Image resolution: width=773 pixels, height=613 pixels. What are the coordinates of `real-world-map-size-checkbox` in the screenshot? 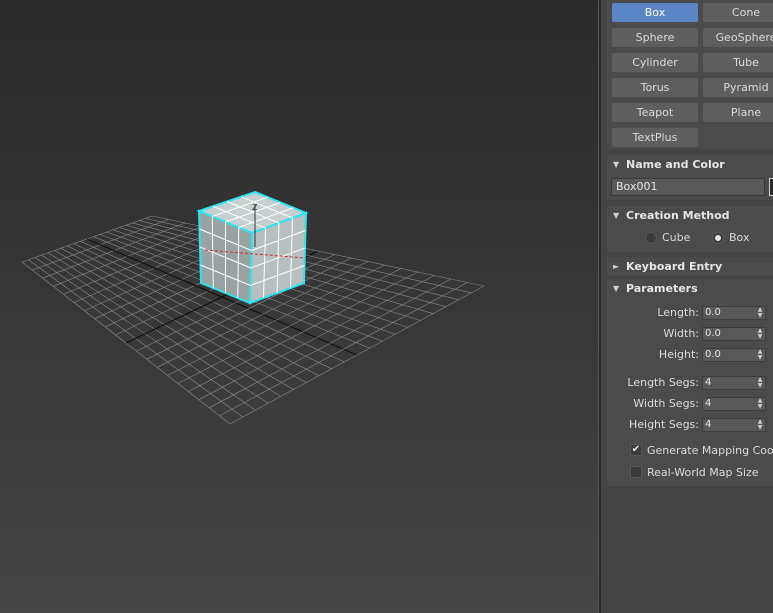 It's located at (636, 472).